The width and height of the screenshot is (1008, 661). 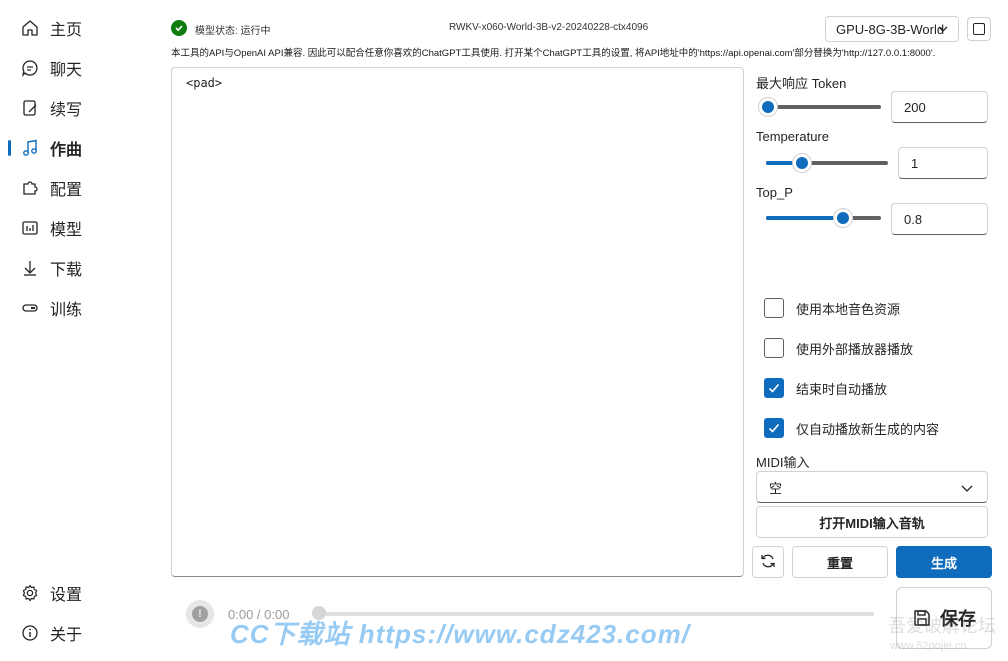 I want to click on max-tokens-slider, so click(x=819, y=107).